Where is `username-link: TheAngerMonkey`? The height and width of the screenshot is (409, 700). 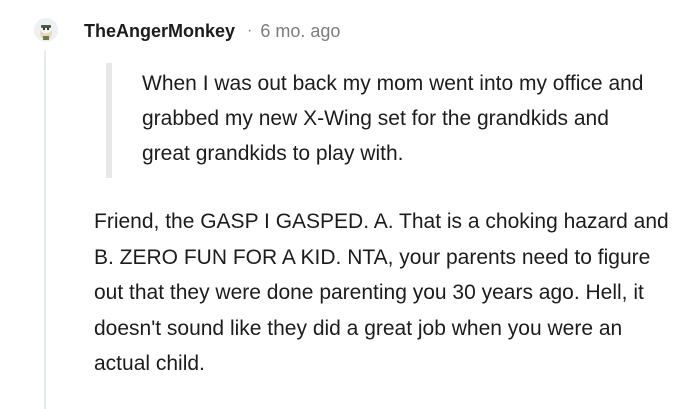
username-link: TheAngerMonkey is located at coordinates (159, 31).